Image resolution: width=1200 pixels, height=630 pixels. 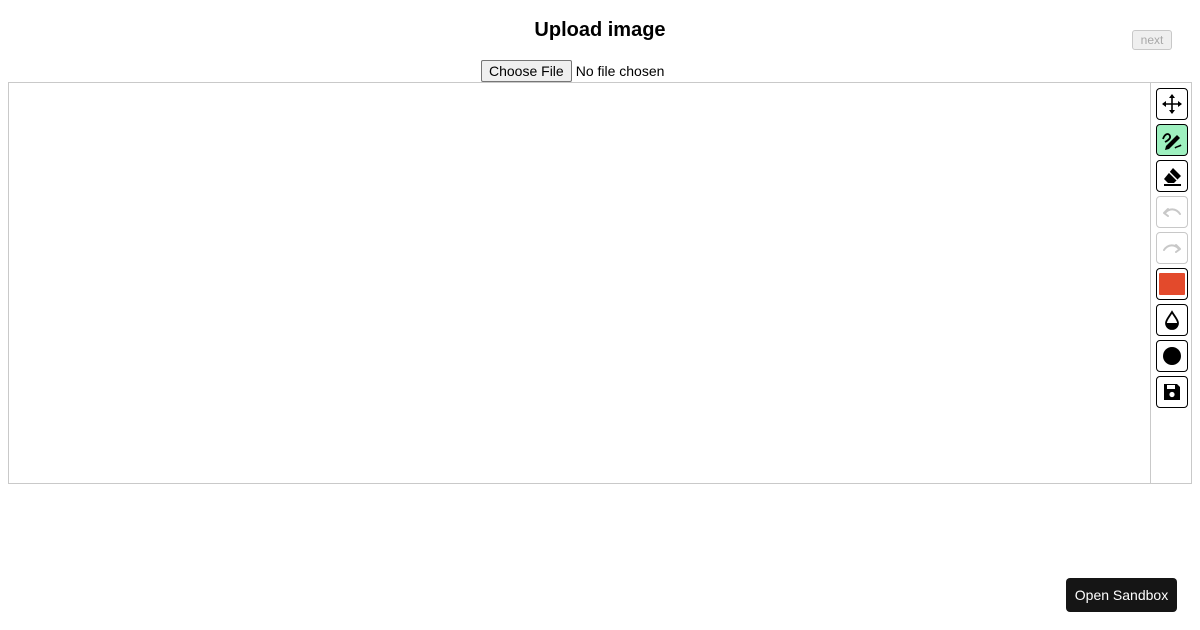 I want to click on file-input: Choose File No file chosen, so click(x=572, y=71).